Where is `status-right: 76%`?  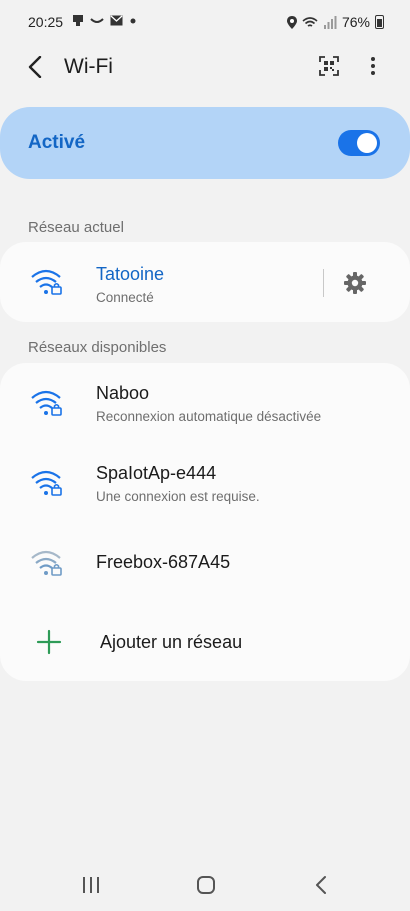 status-right: 76% is located at coordinates (335, 22).